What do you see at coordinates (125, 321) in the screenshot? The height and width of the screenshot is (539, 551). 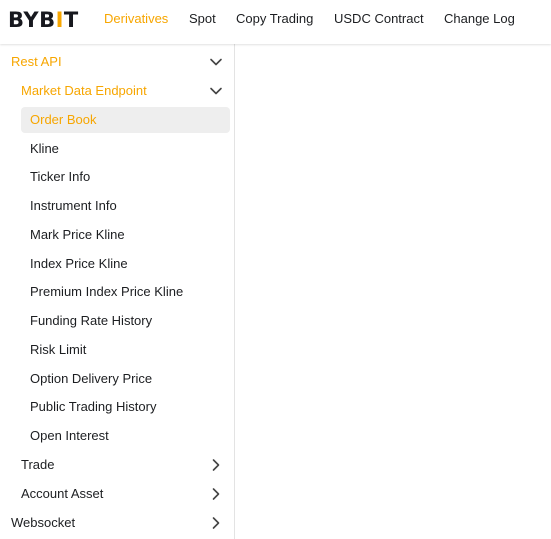 I see `sidebar-item-funding-rate-history: Funding Rate History` at bounding box center [125, 321].